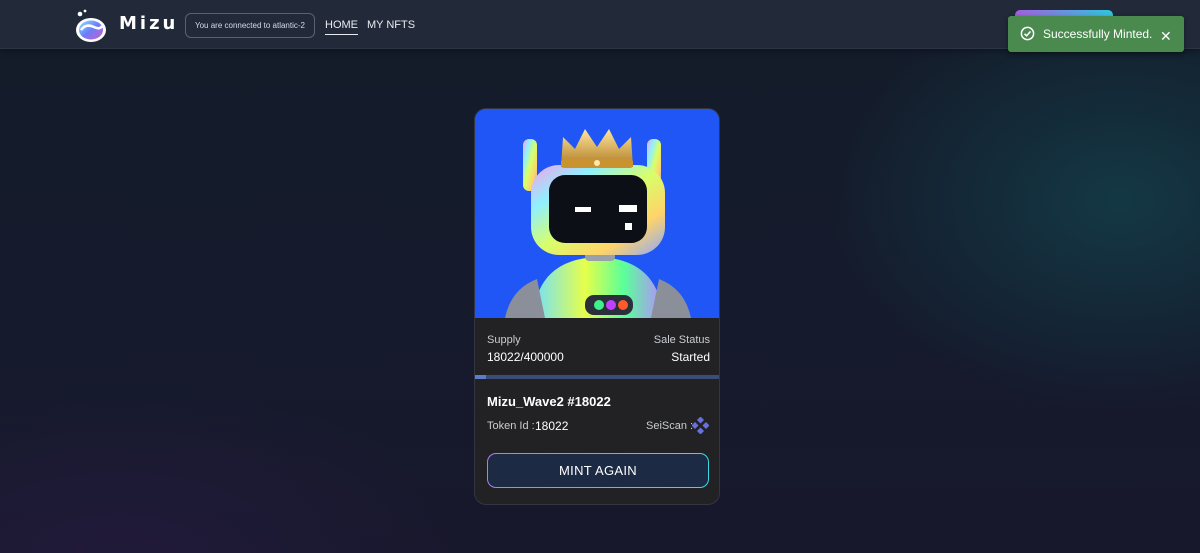  I want to click on sale-status-label: Sale Status, so click(681, 340).